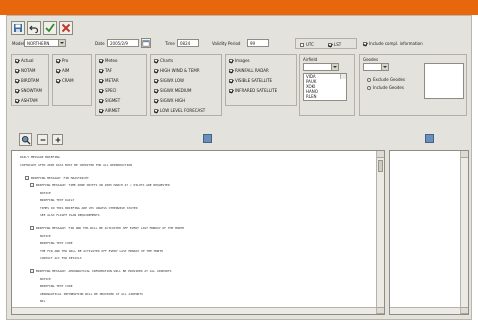 The width and height of the screenshot is (478, 322). I want to click on exclude-geodes-label: Exclude Geodes, so click(389, 79).